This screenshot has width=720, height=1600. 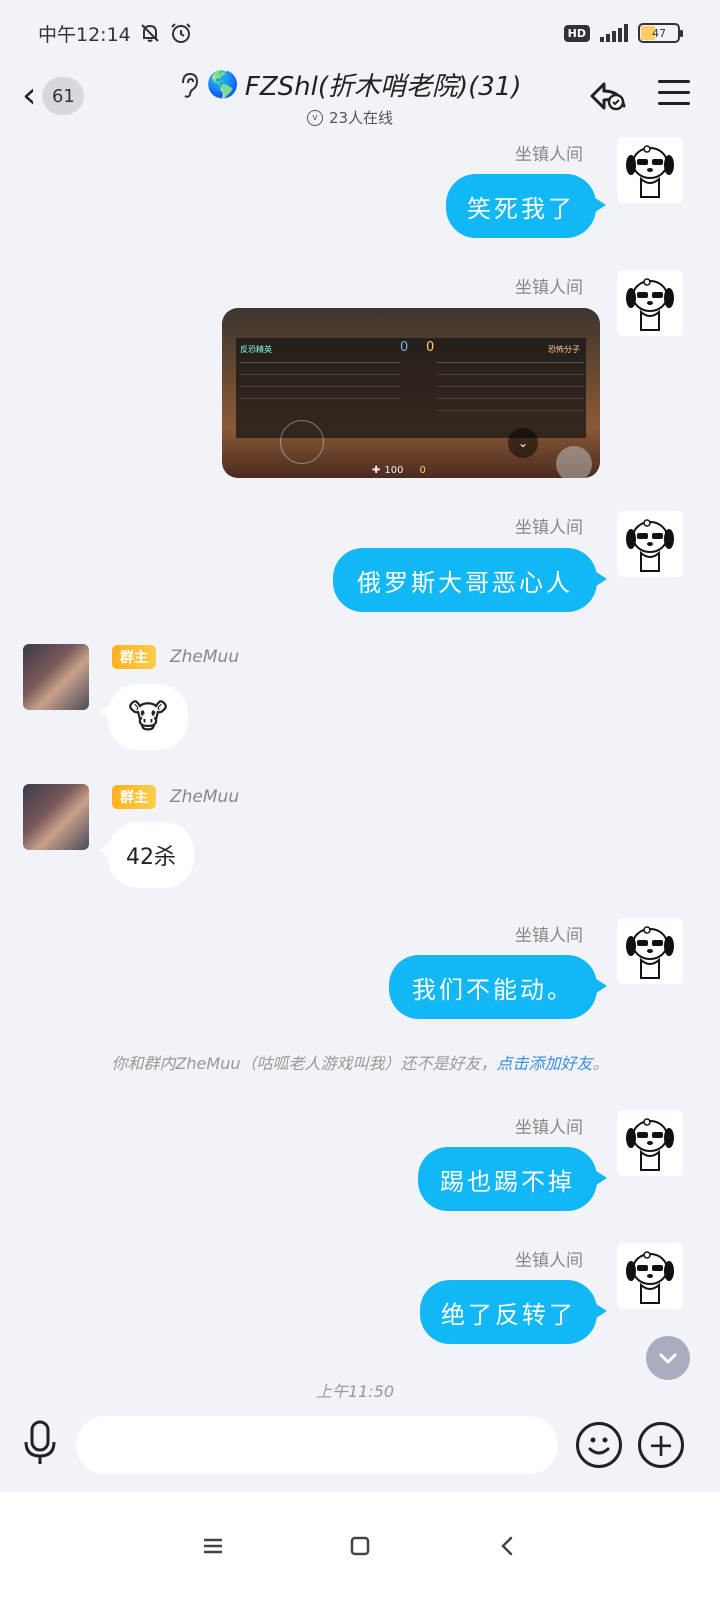 I want to click on chevron-down-circle-icon: v, so click(x=314, y=117).